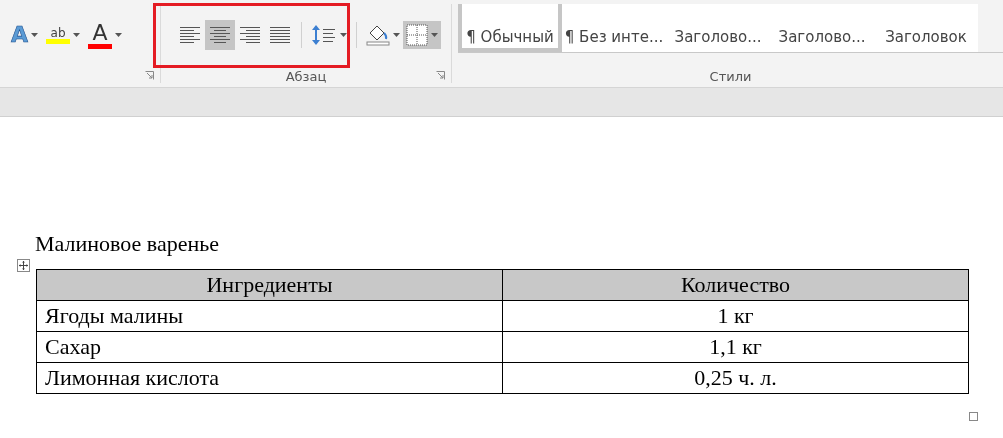  I want to click on document-title: Малиновое варенье, so click(127, 244).